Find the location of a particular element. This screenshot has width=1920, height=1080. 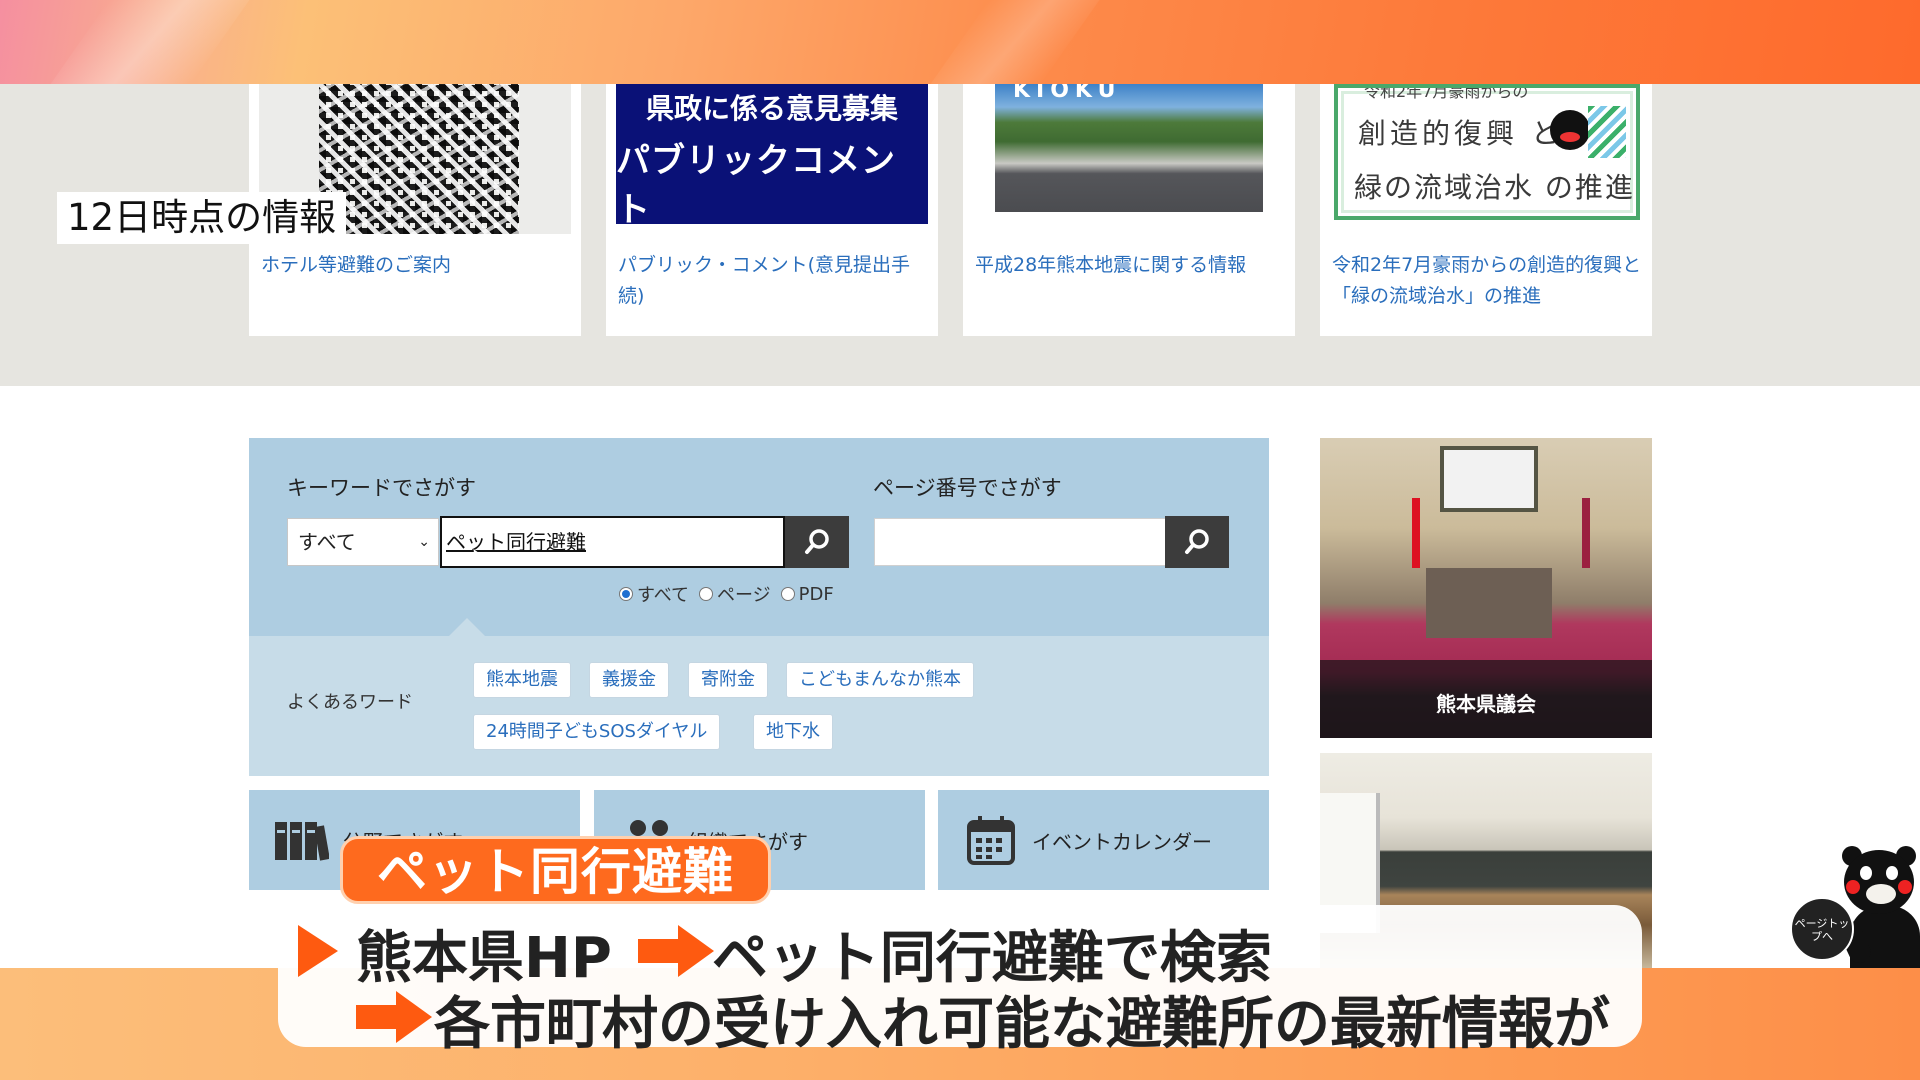

radio-label: すべて is located at coordinates (663, 595).